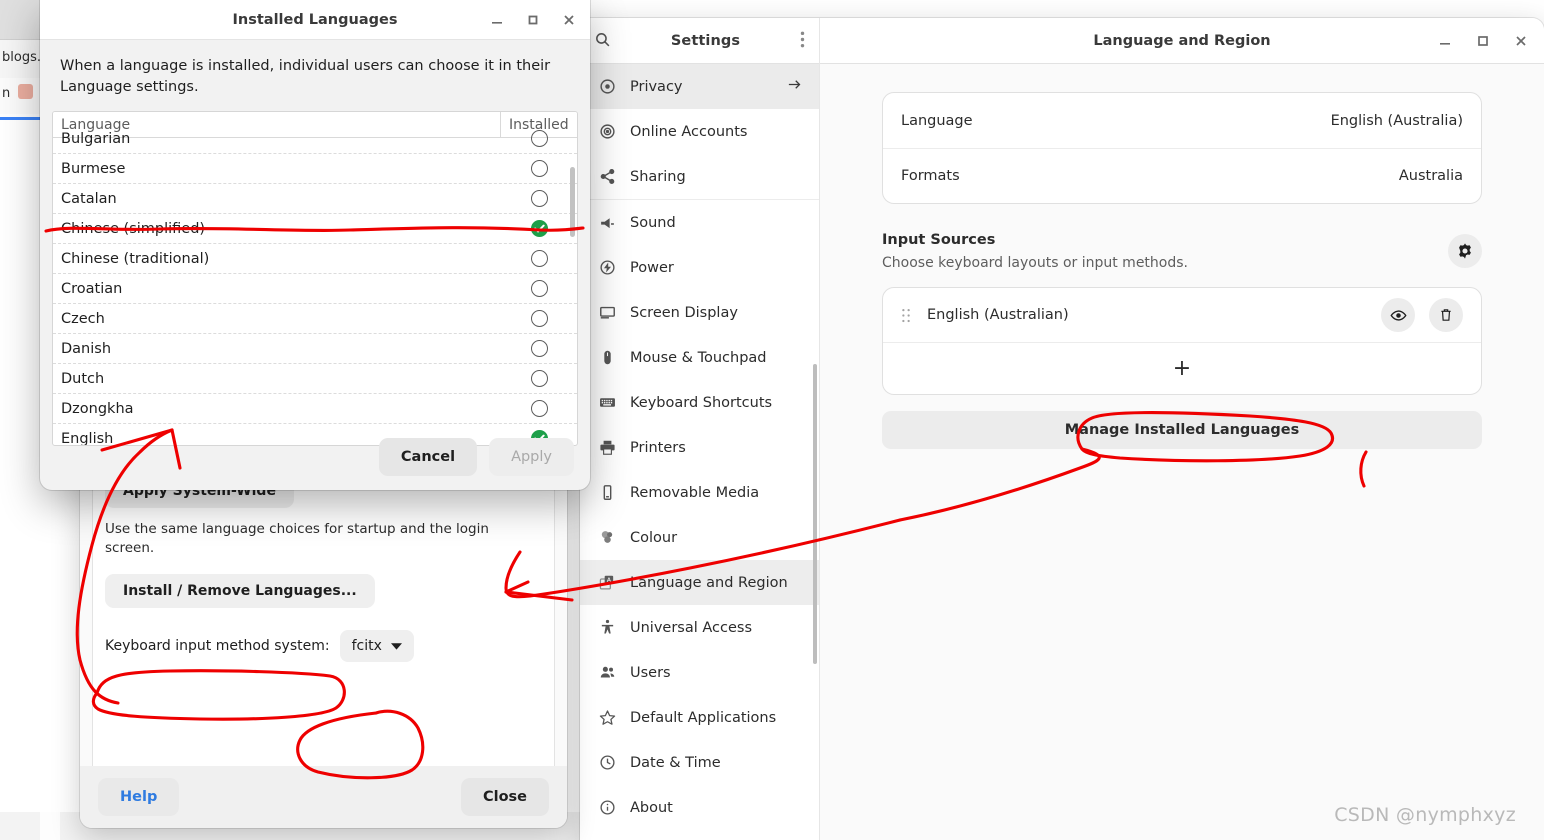  What do you see at coordinates (907, 315) in the screenshot?
I see `drag-handle-icon` at bounding box center [907, 315].